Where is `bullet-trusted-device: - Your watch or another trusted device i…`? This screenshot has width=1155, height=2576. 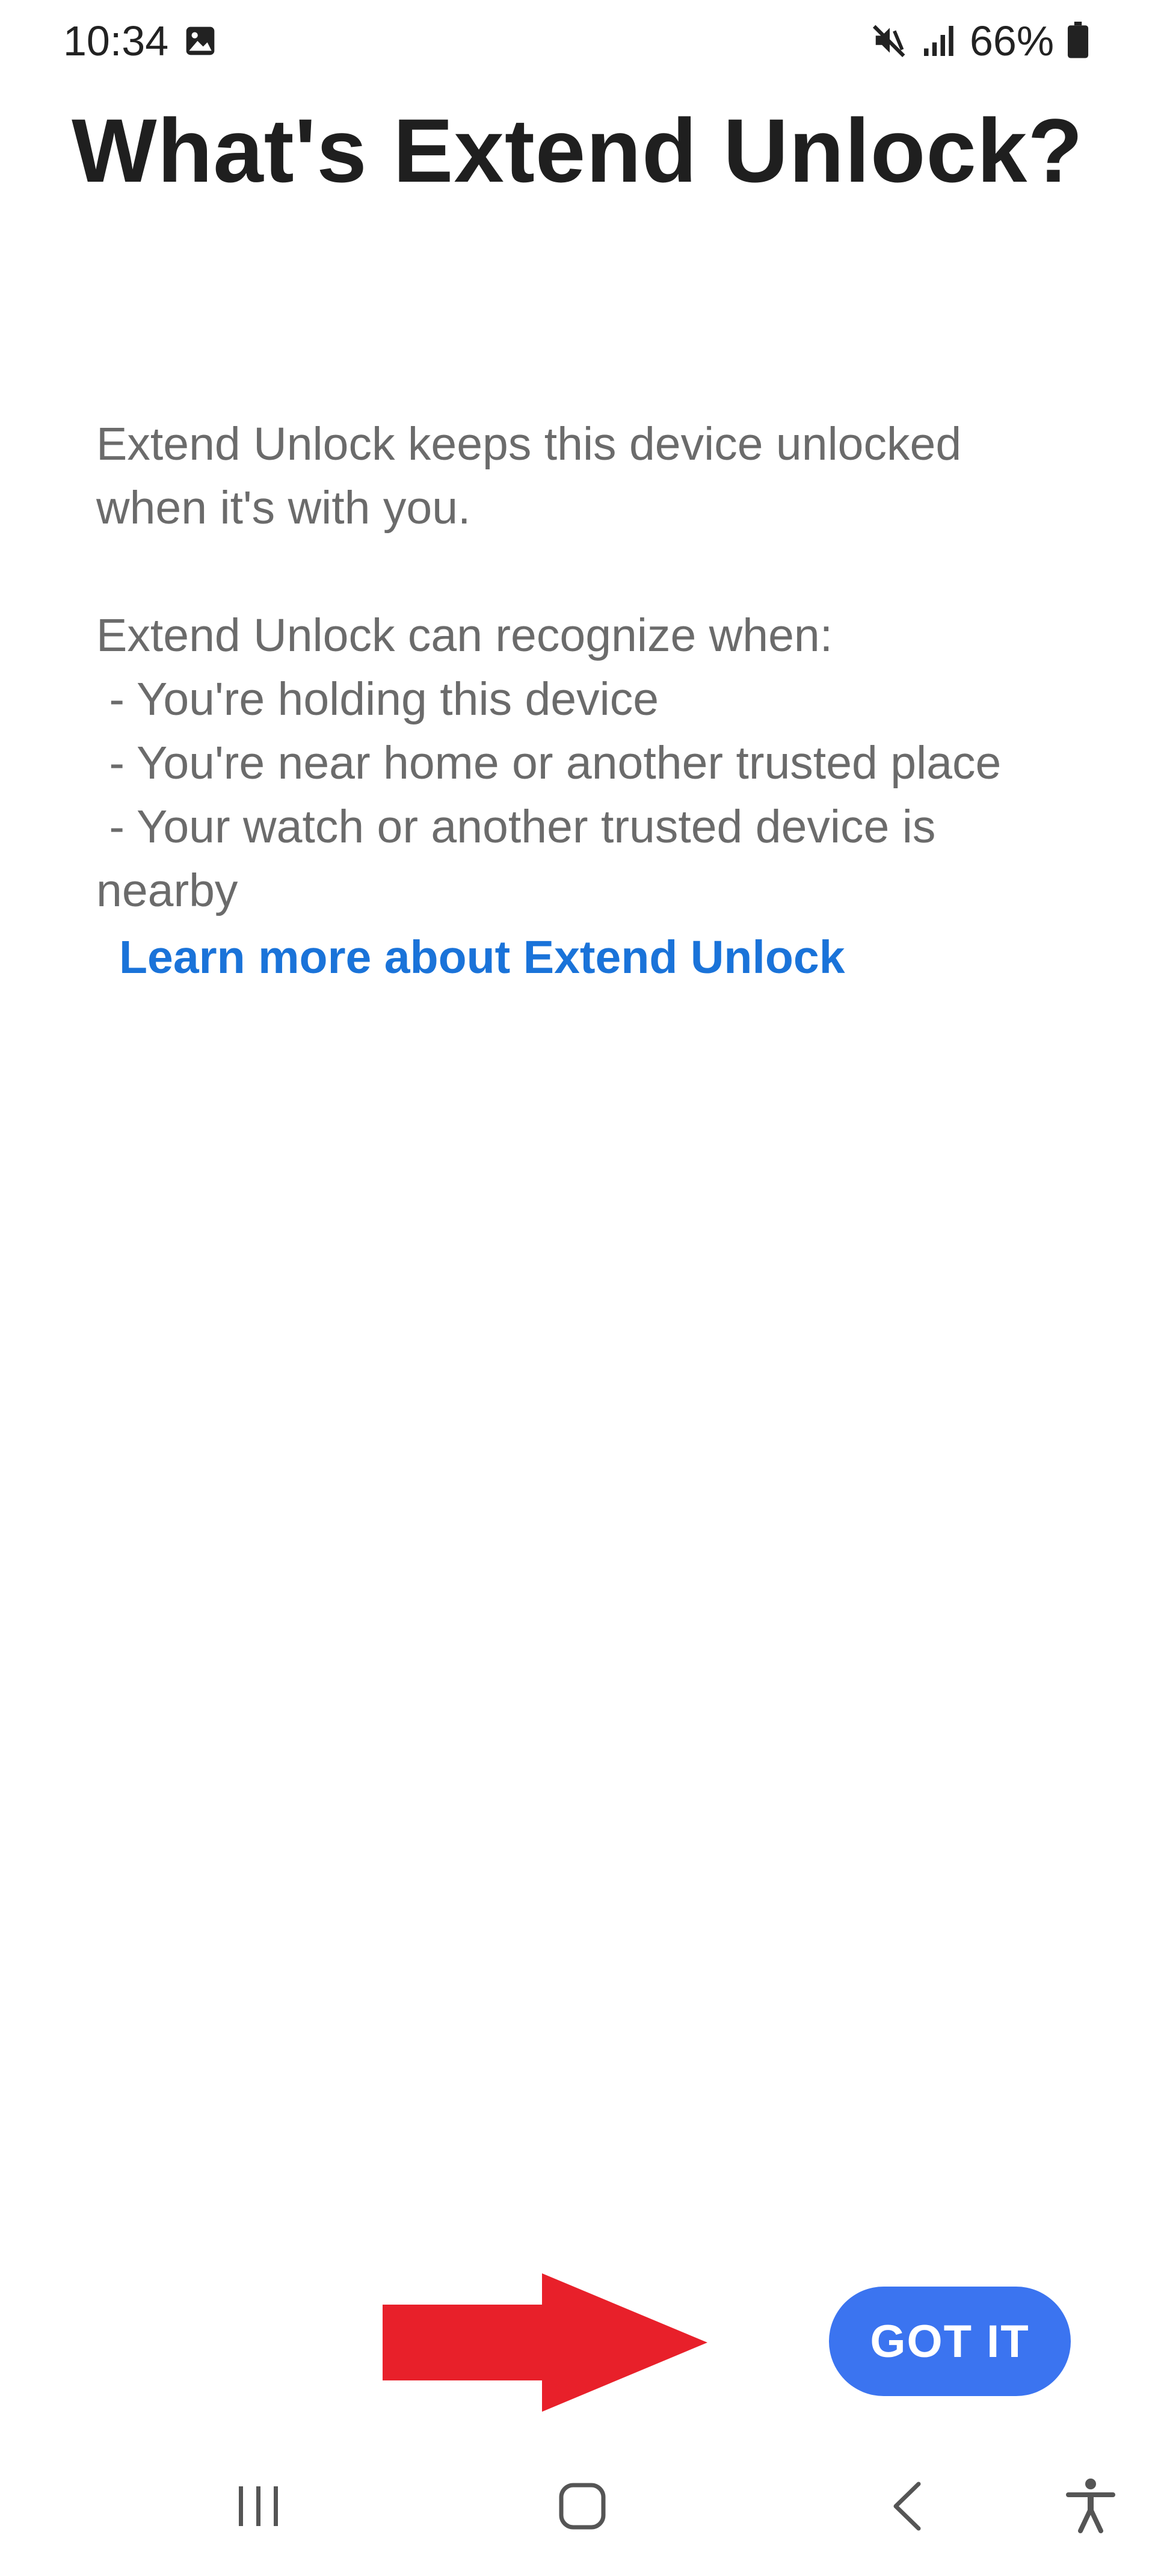 bullet-trusted-device: - Your watch or another trusted device i… is located at coordinates (516, 827).